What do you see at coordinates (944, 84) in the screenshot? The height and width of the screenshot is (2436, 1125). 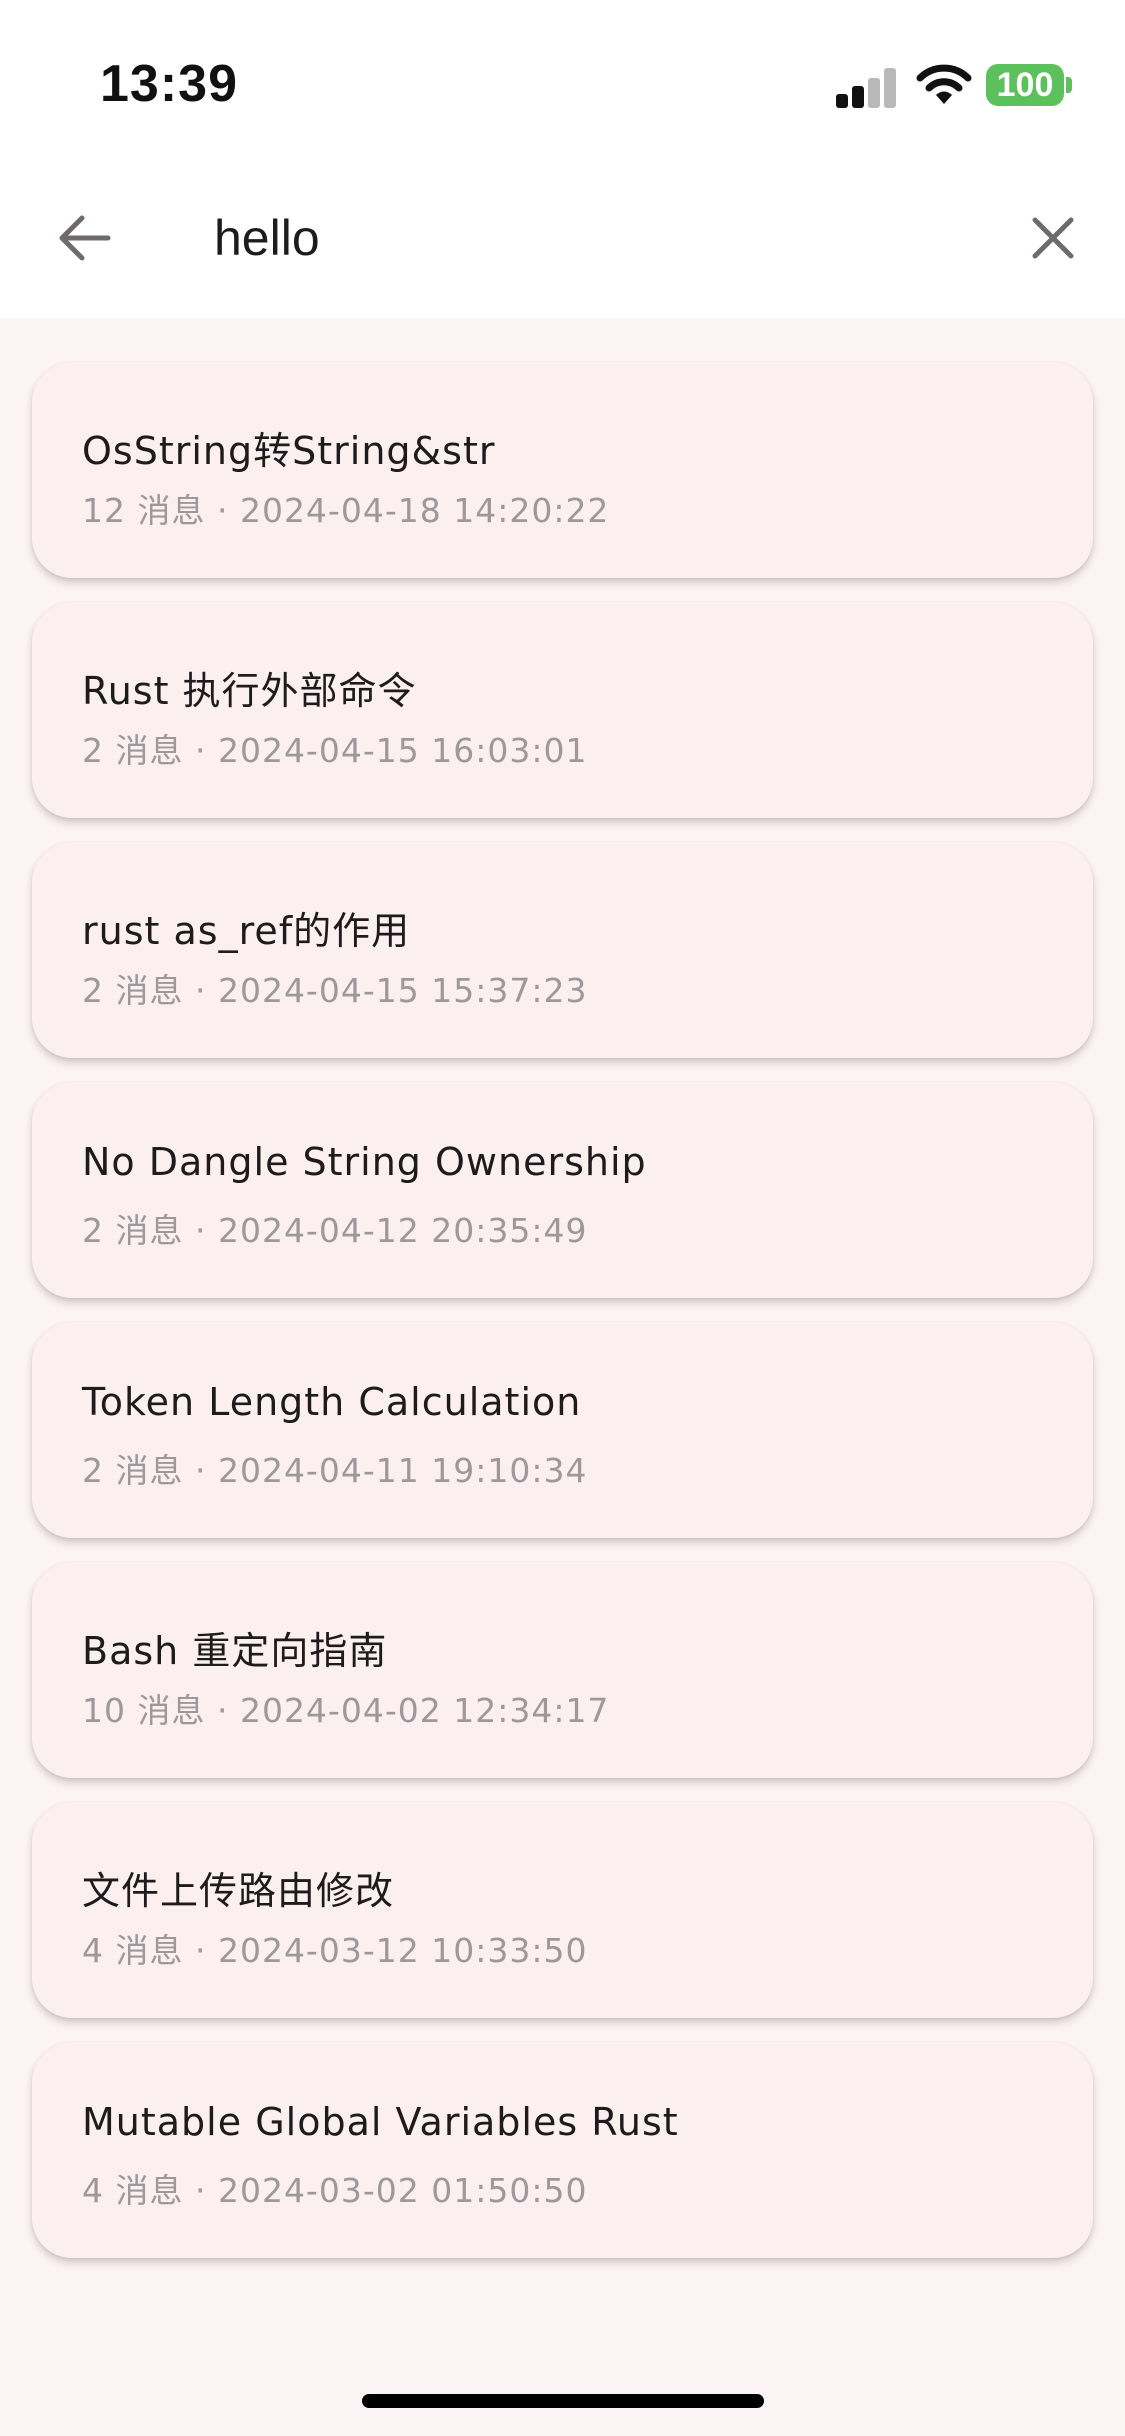 I see `wifi-icon` at bounding box center [944, 84].